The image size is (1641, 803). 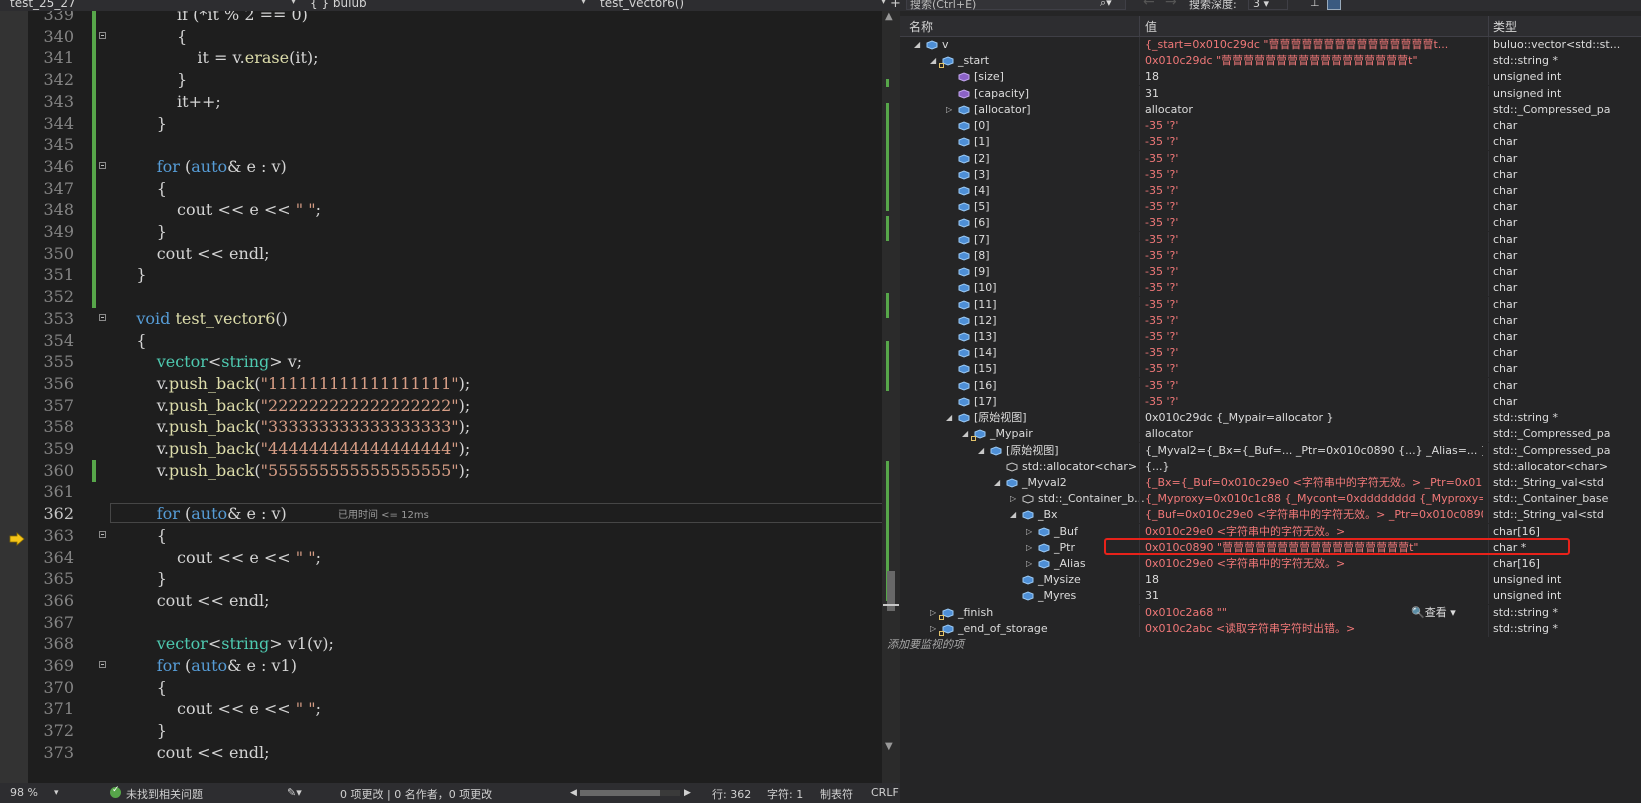 What do you see at coordinates (51, 449) in the screenshot?
I see `line-number: 359` at bounding box center [51, 449].